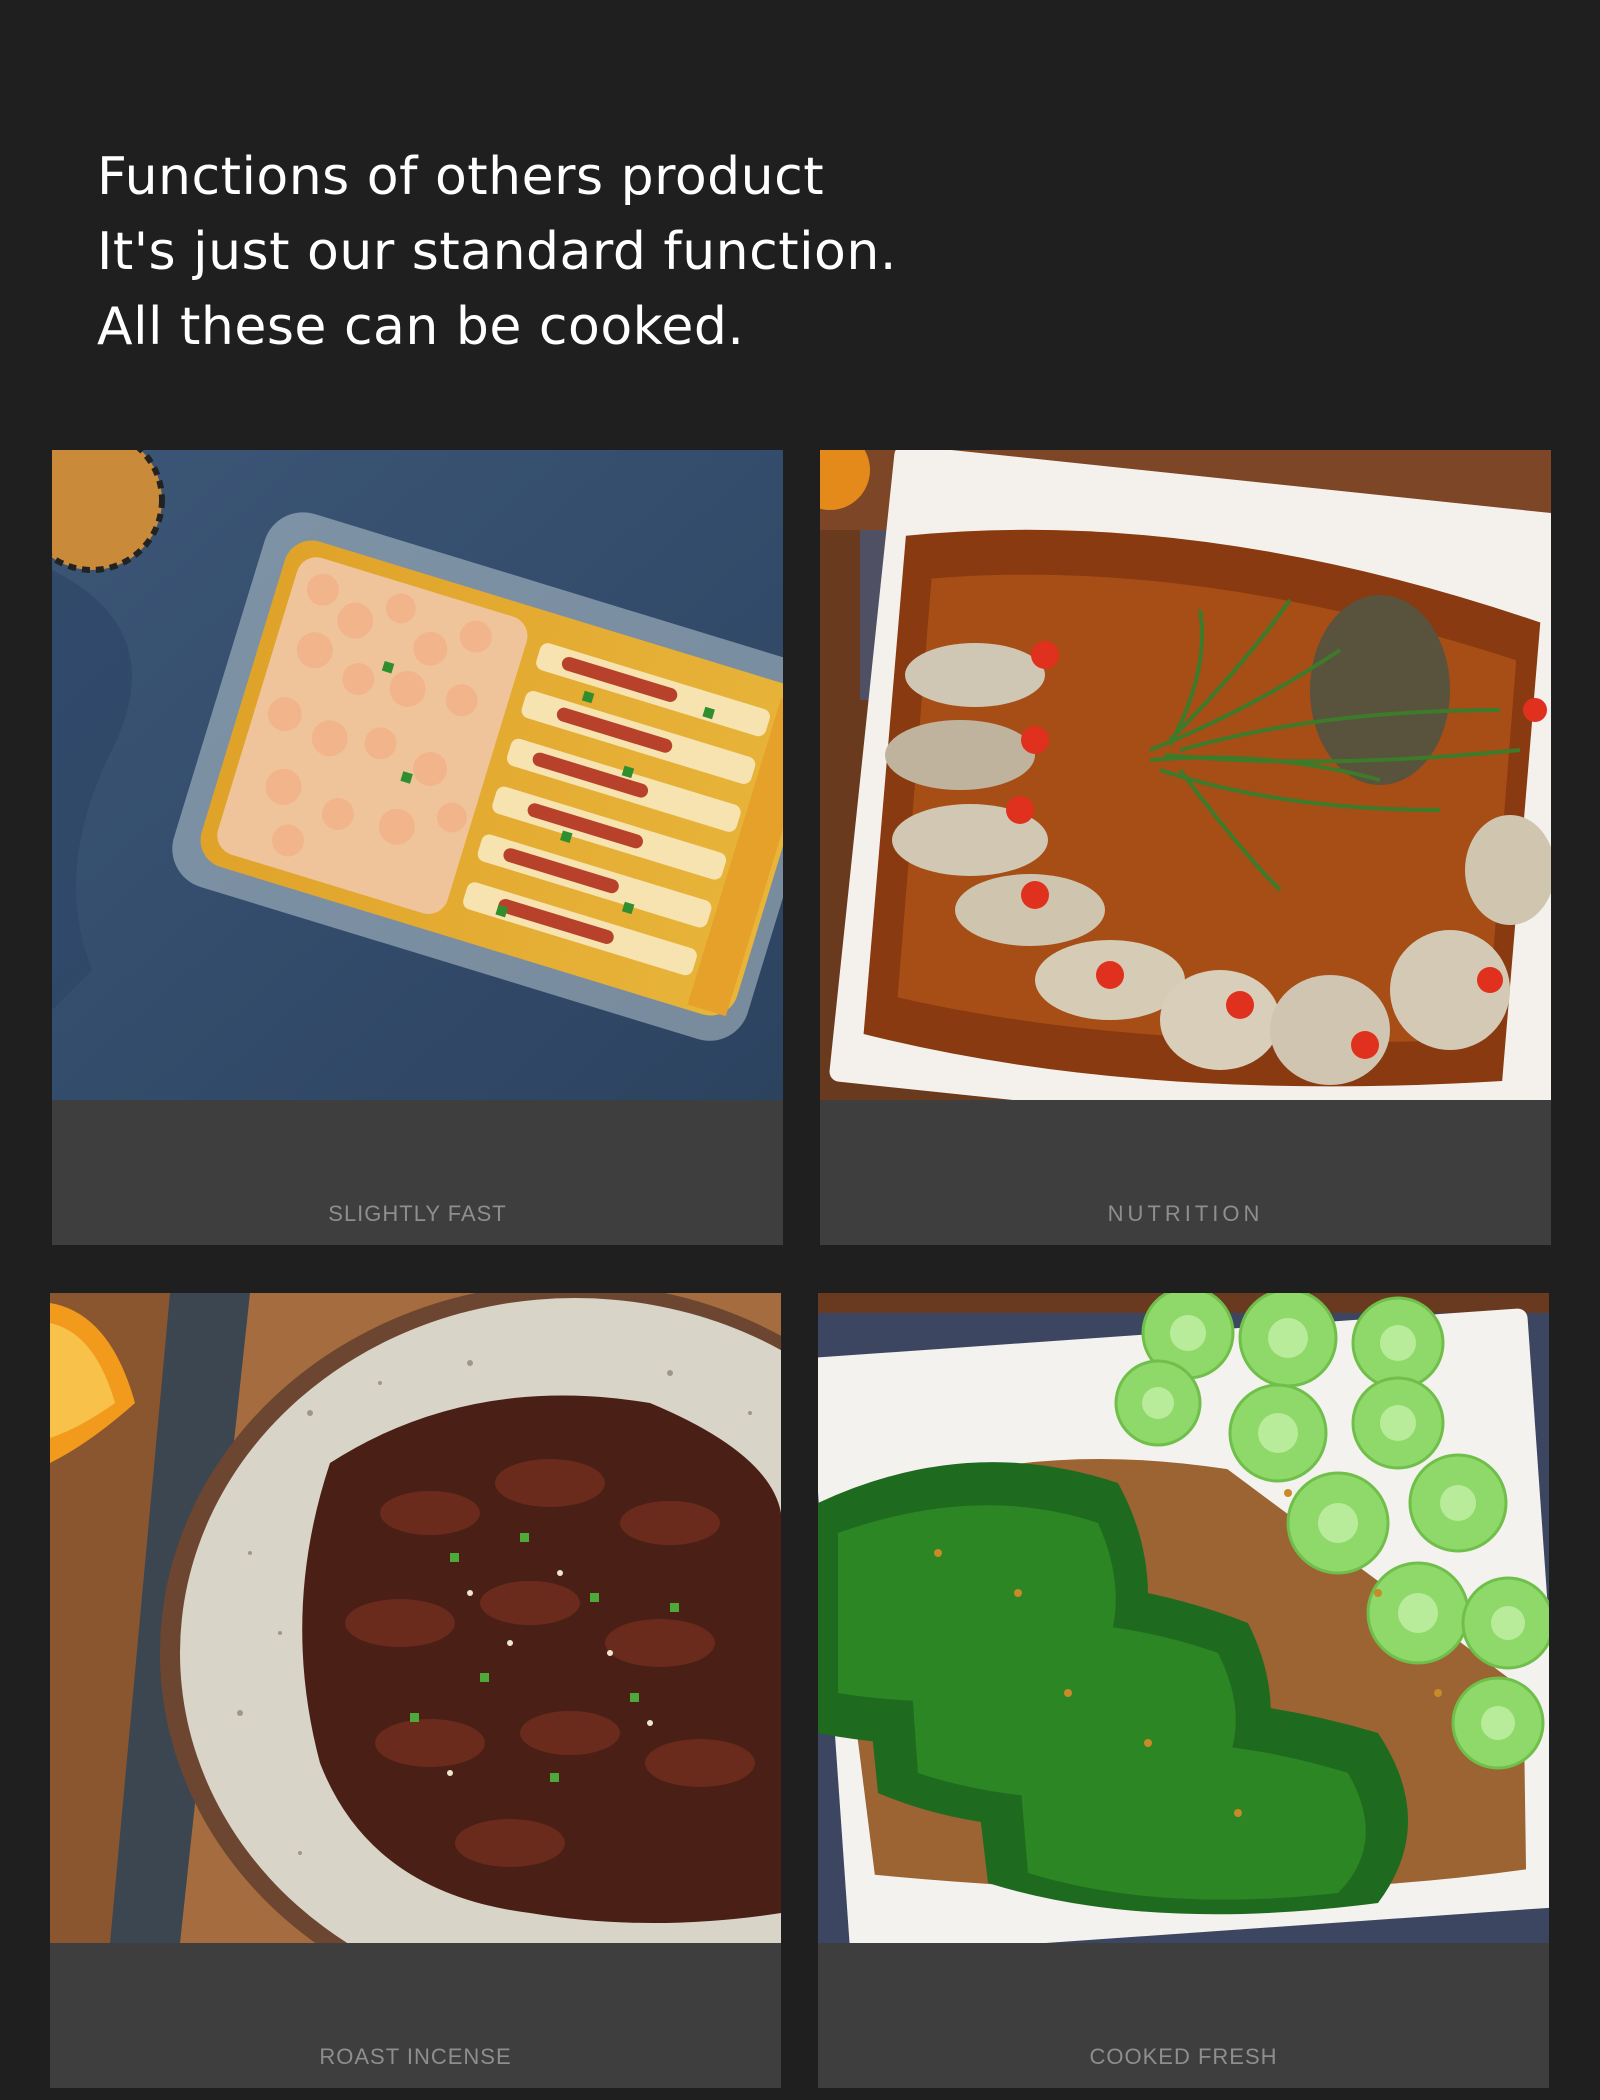 This screenshot has height=2100, width=1600. I want to click on card-caption: ROAST INCENSE, so click(415, 2056).